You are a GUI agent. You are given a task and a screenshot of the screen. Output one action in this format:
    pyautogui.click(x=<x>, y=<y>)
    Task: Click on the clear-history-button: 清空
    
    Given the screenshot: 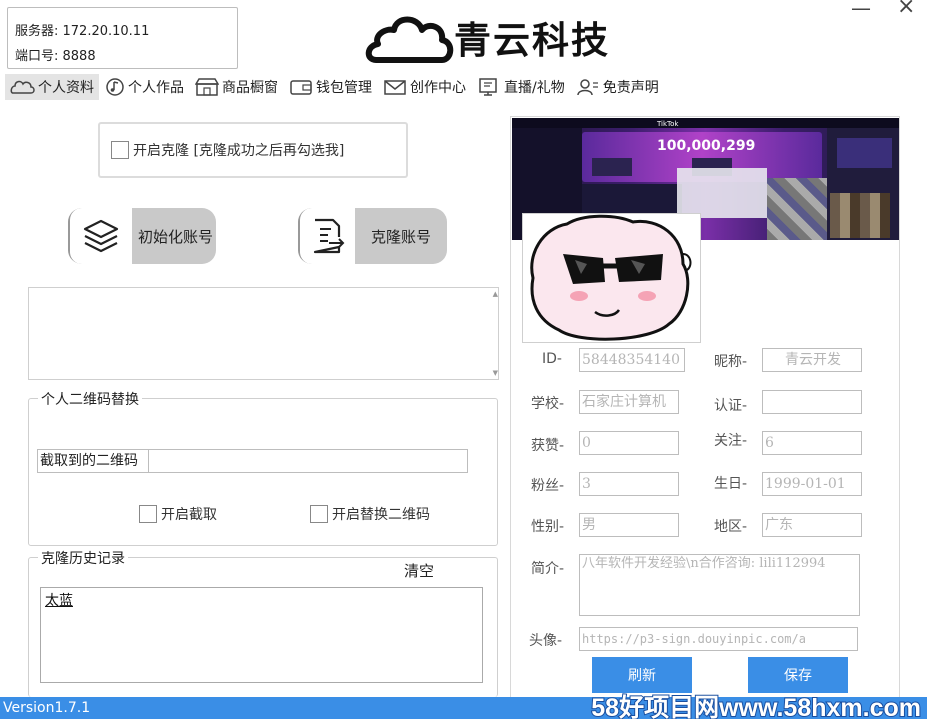 What is the action you would take?
    pyautogui.click(x=419, y=570)
    